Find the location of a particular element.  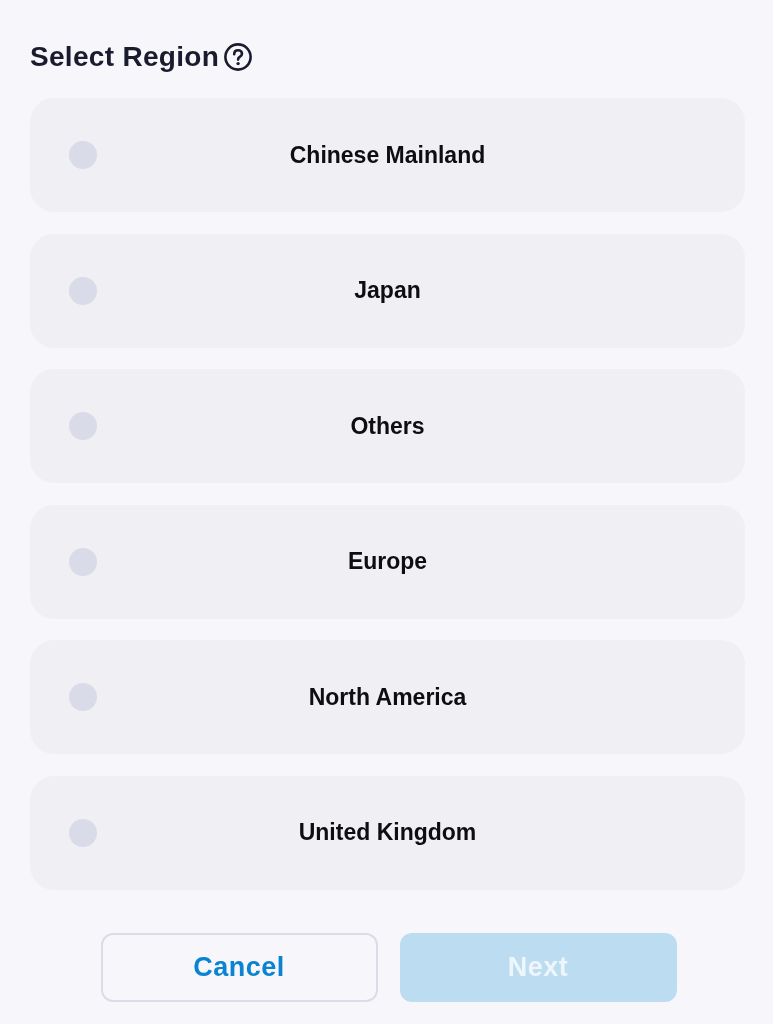

region-option: Japan is located at coordinates (387, 290).